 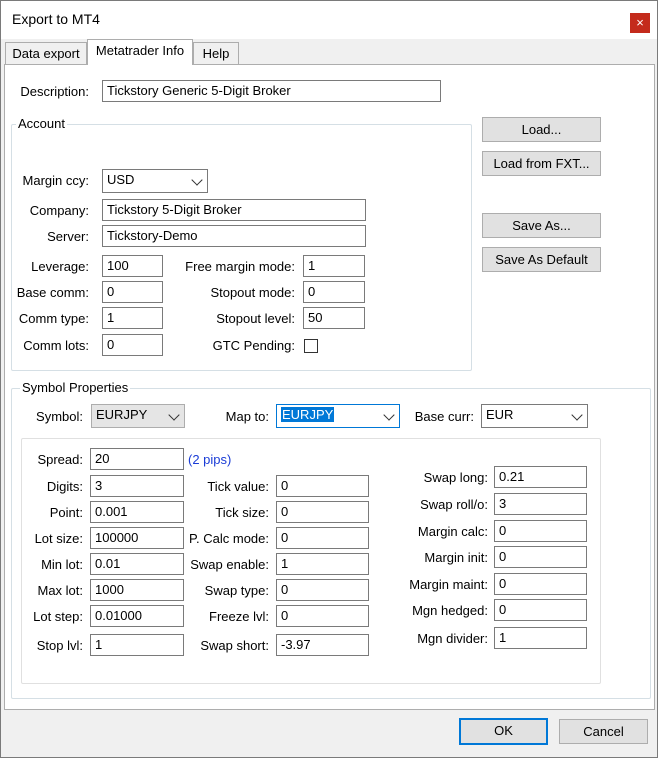 What do you see at coordinates (255, 318) in the screenshot?
I see `stopout-level-label: Stopout level:` at bounding box center [255, 318].